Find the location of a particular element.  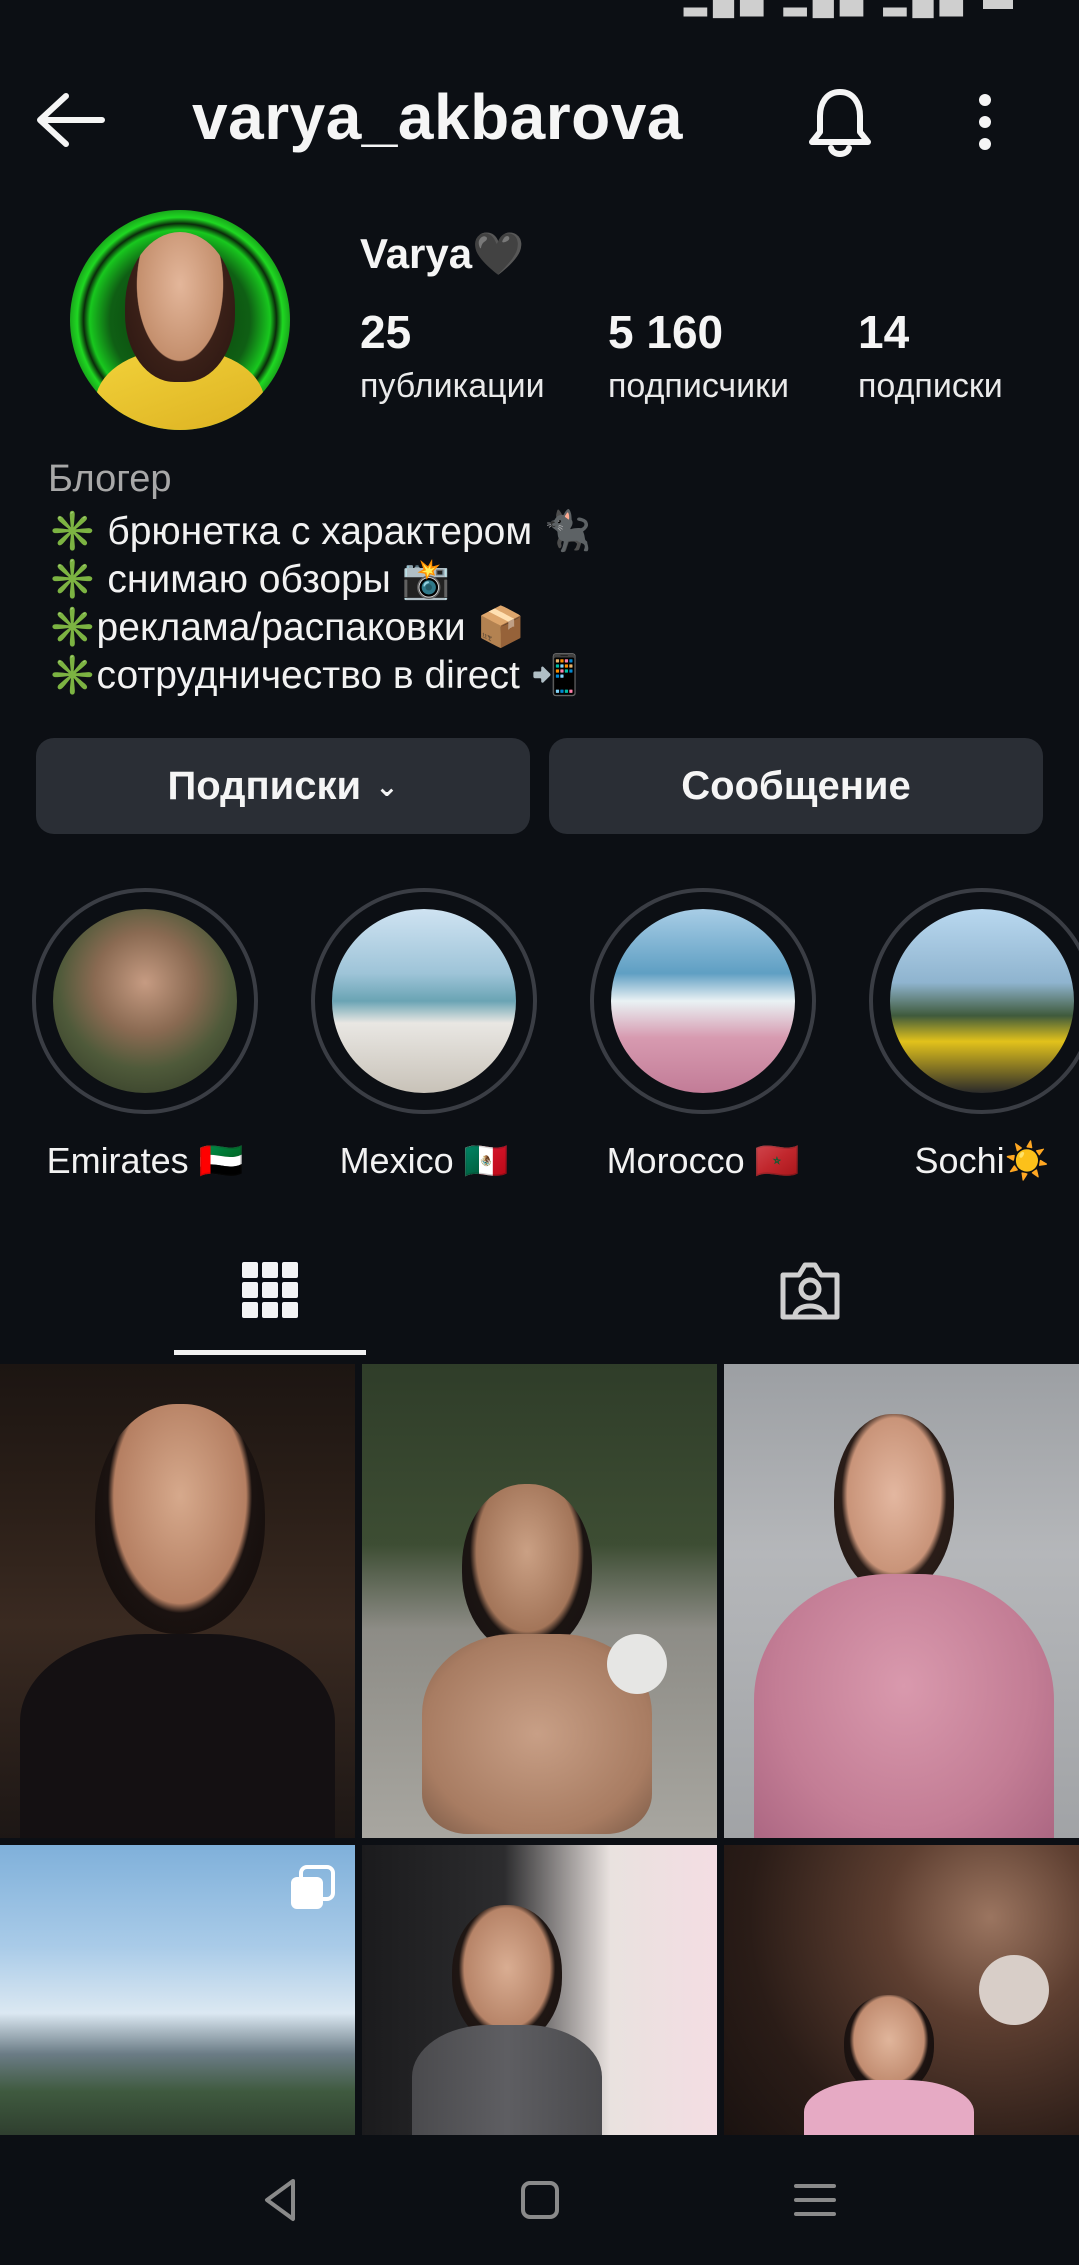

post-ball is located at coordinates (637, 1664).